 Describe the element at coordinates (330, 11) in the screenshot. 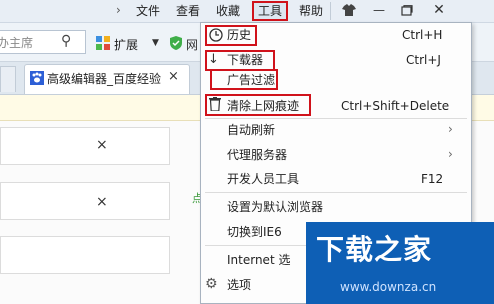

I see `menubar-divider` at that location.